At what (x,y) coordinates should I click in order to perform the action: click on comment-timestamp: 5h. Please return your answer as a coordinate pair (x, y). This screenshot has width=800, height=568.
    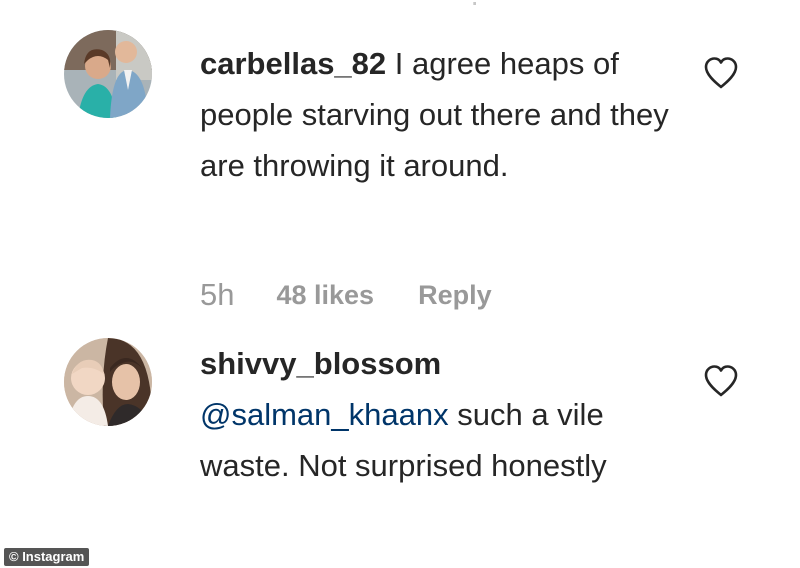
    Looking at the image, I should click on (217, 294).